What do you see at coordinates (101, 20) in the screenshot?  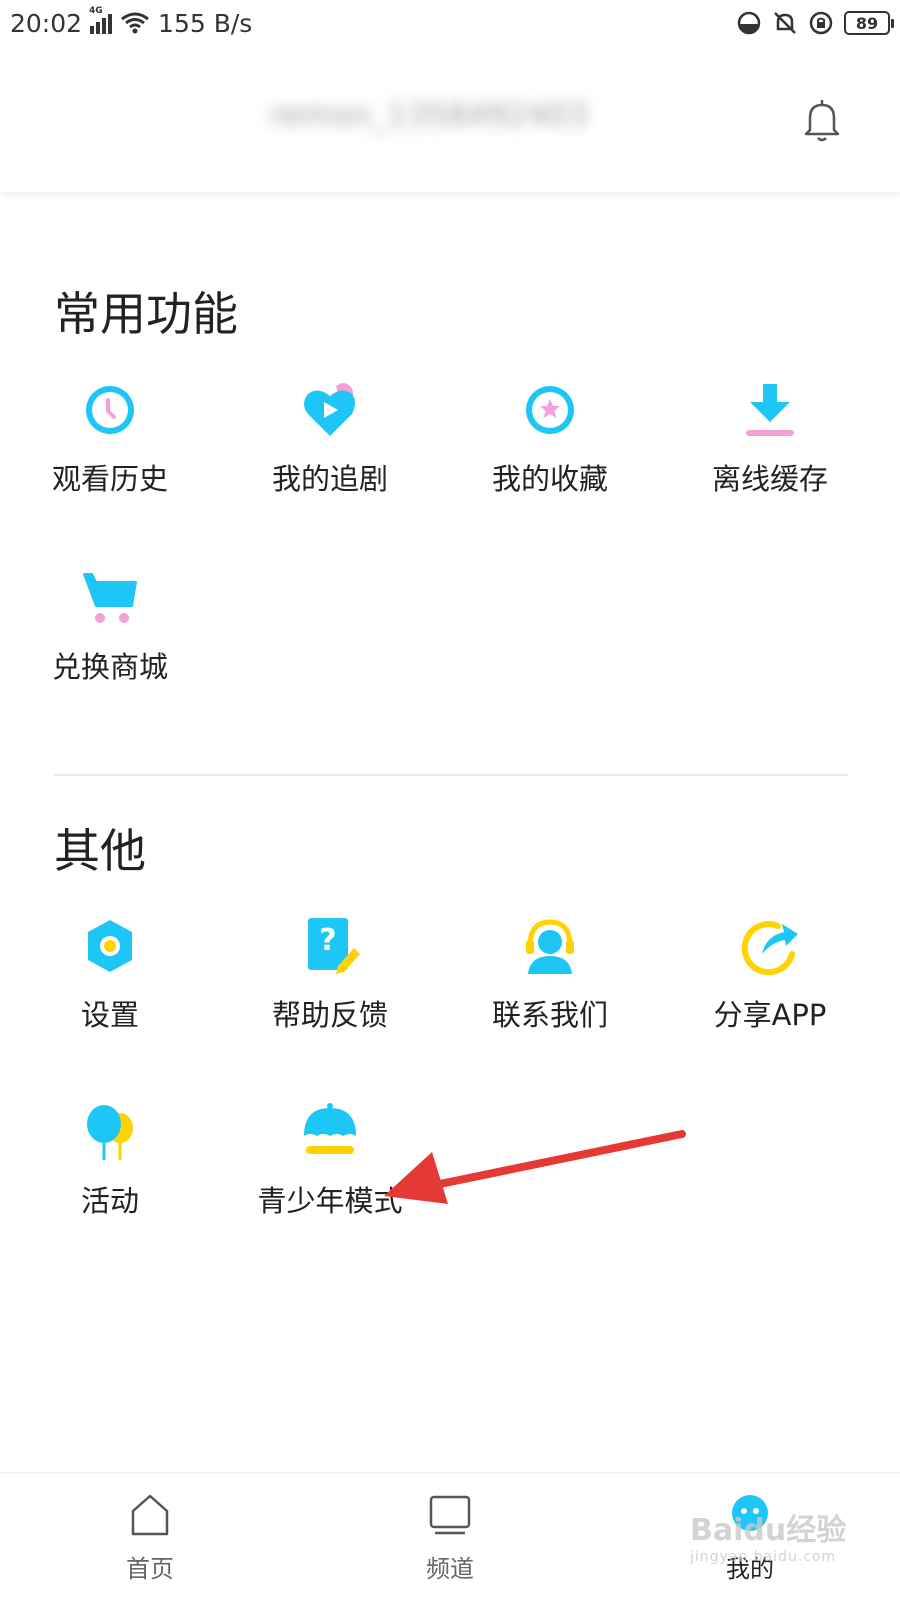 I see `cellular-signal-icon: 4G` at bounding box center [101, 20].